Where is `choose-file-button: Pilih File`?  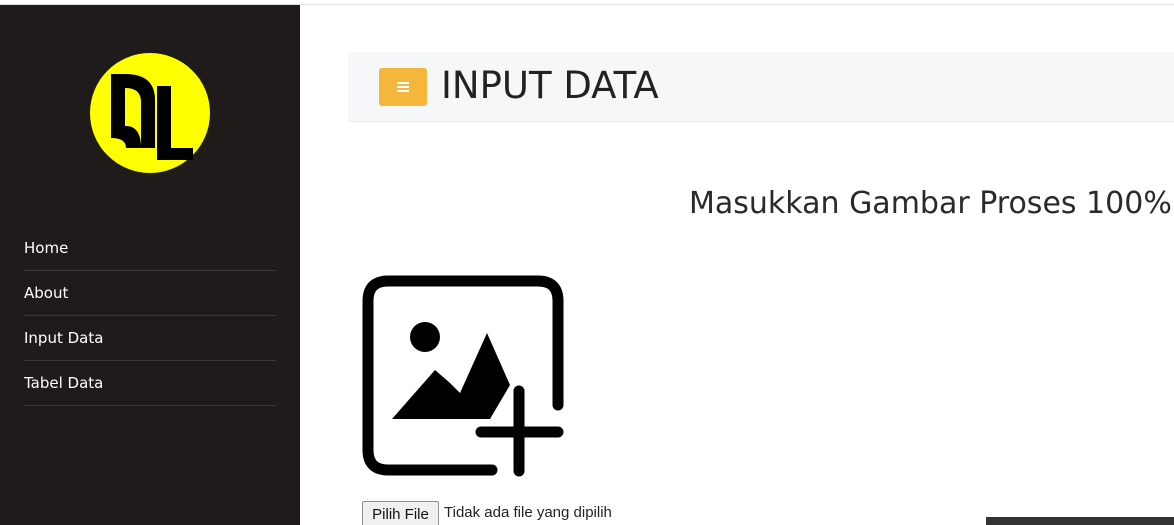
choose-file-button: Pilih File is located at coordinates (400, 513).